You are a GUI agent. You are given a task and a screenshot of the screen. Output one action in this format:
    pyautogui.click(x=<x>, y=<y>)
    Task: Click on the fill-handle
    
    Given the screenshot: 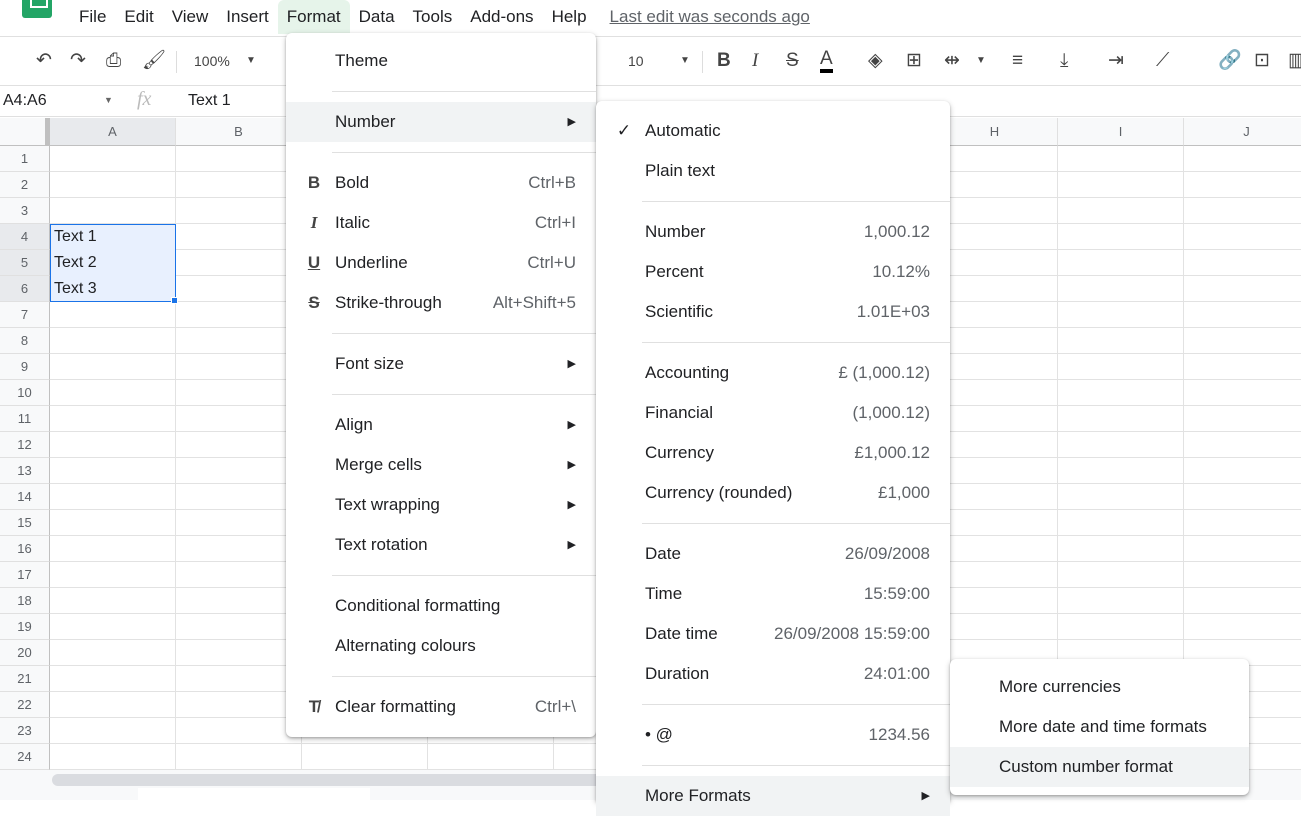 What is the action you would take?
    pyautogui.click(x=174, y=300)
    